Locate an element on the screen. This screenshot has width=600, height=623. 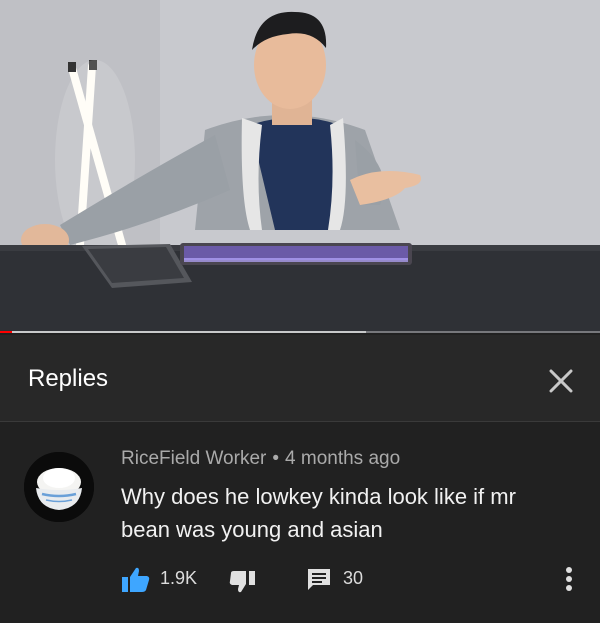
comment-icon is located at coordinates (319, 579).